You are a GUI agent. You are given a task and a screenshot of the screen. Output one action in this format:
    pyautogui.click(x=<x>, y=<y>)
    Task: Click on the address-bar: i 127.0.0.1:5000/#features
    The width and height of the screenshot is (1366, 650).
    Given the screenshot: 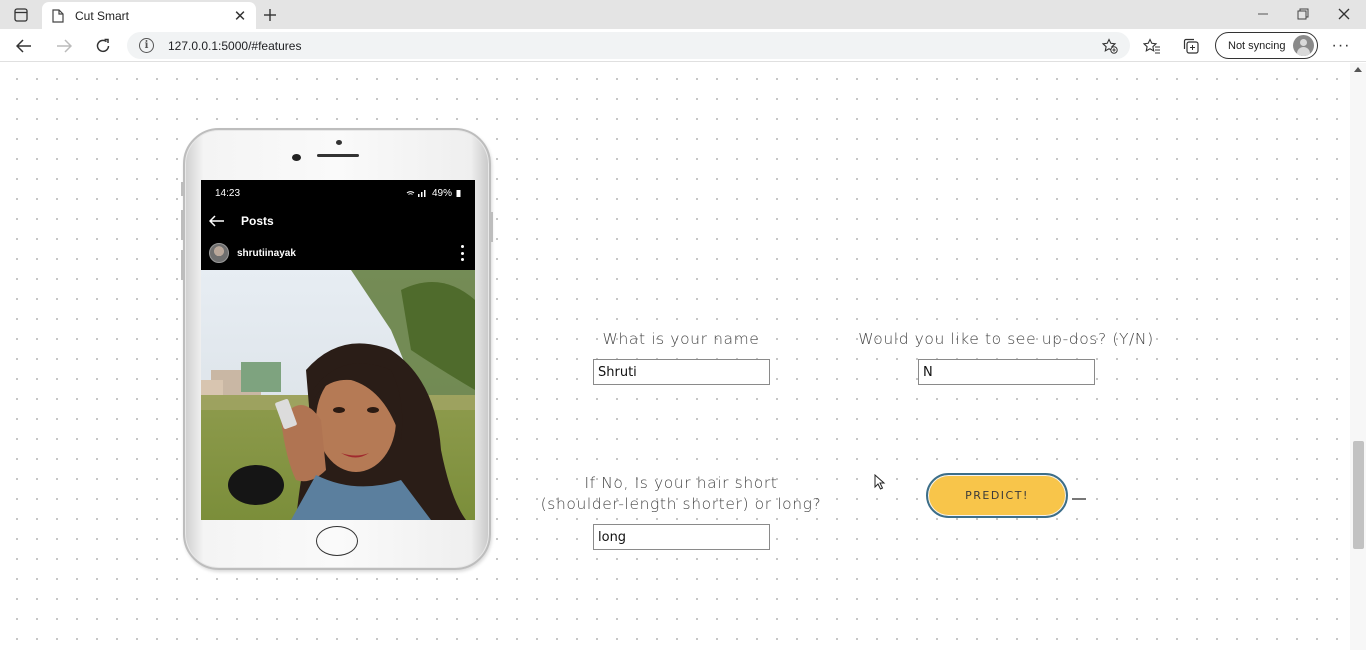 What is the action you would take?
    pyautogui.click(x=628, y=45)
    